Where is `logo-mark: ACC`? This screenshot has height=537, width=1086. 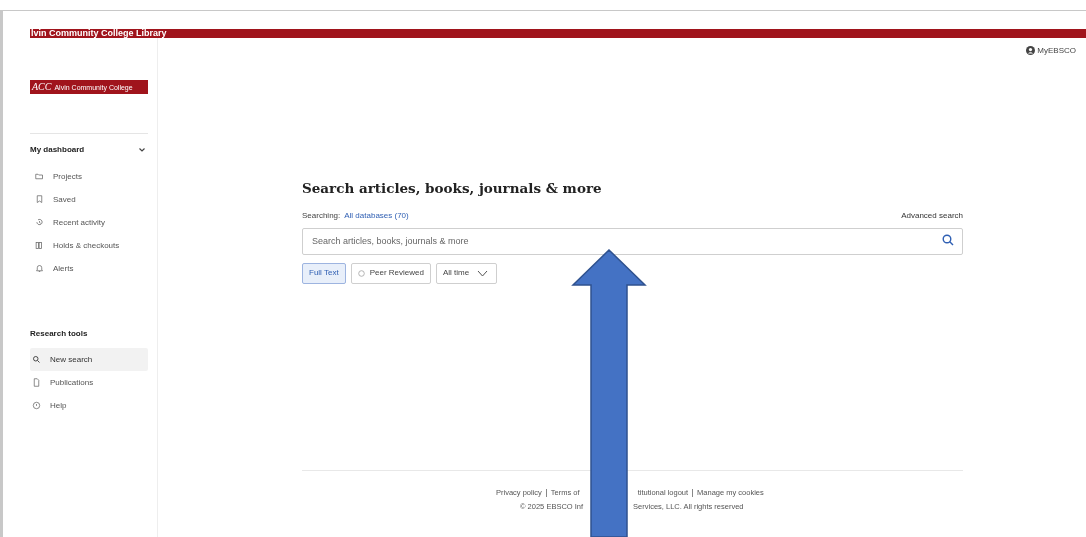 logo-mark: ACC is located at coordinates (42, 87).